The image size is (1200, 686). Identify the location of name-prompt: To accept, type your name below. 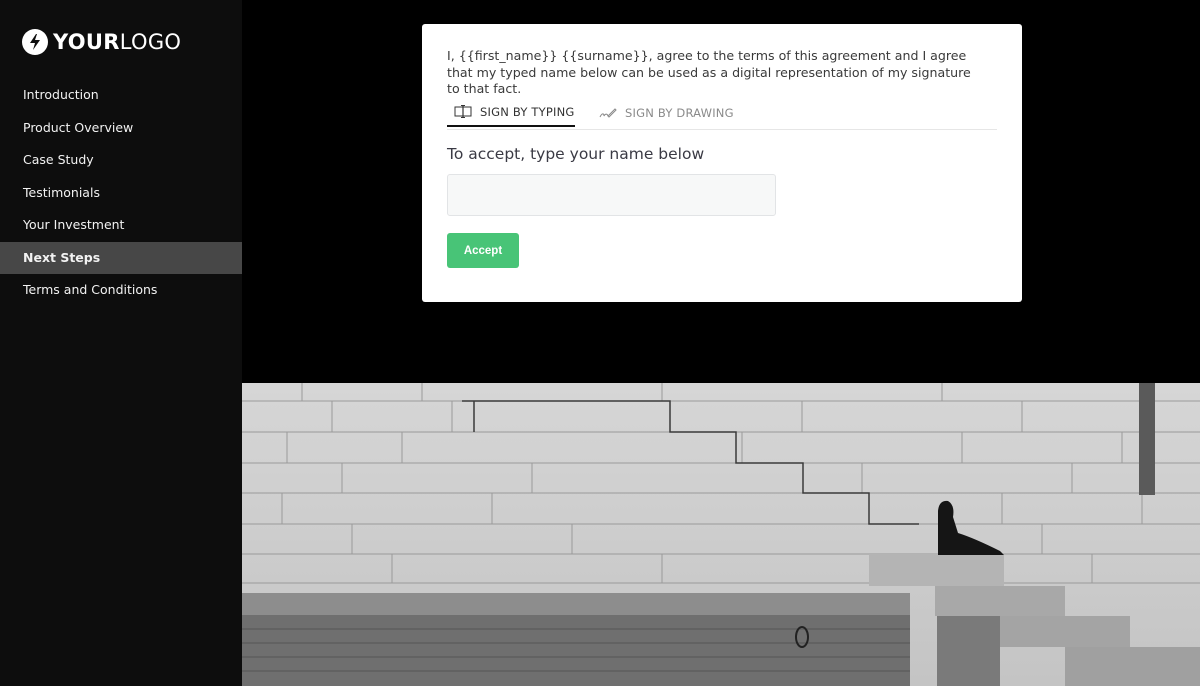
(576, 154).